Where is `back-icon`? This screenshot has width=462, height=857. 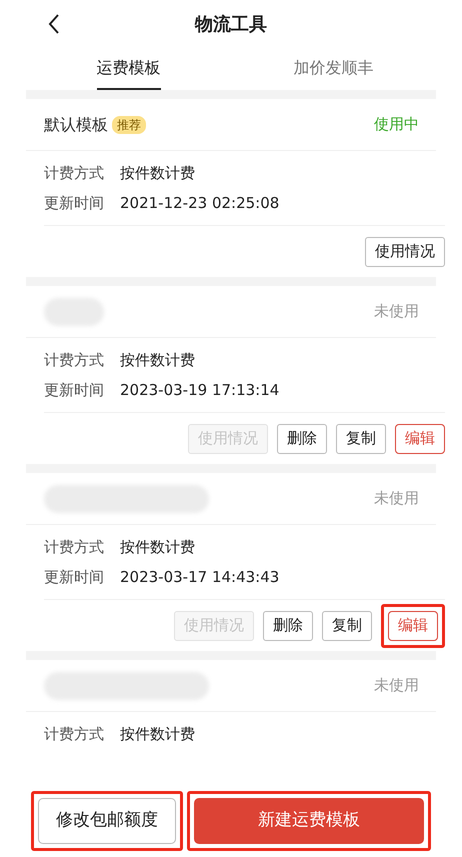 back-icon is located at coordinates (54, 24).